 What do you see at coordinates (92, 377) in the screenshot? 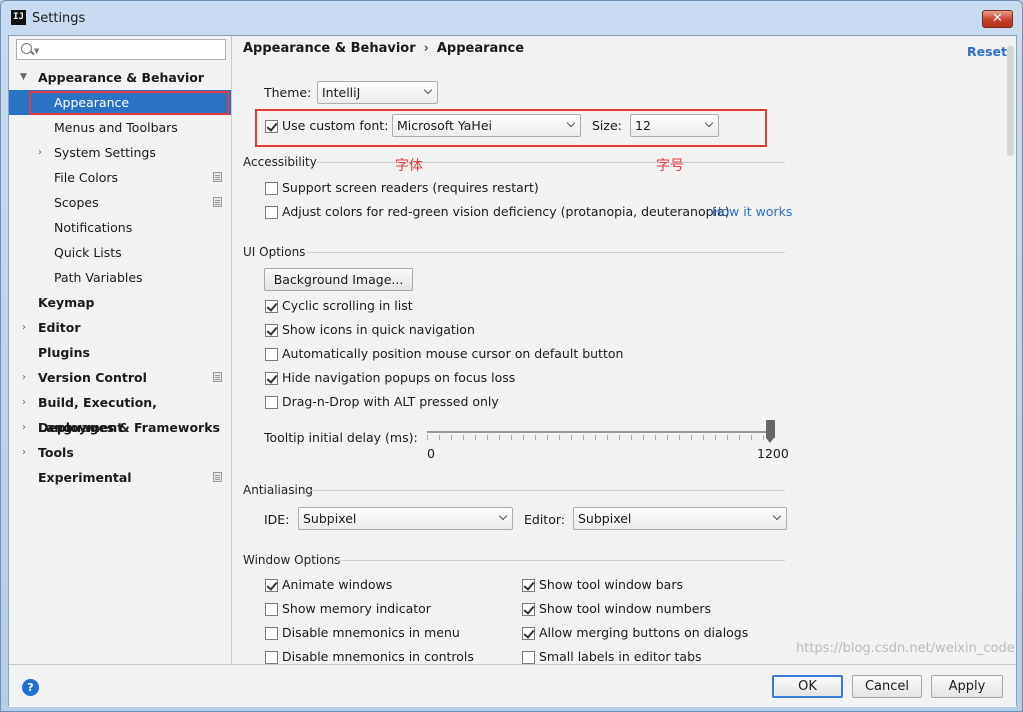
I see `sidebar-item-label: Version Control` at bounding box center [92, 377].